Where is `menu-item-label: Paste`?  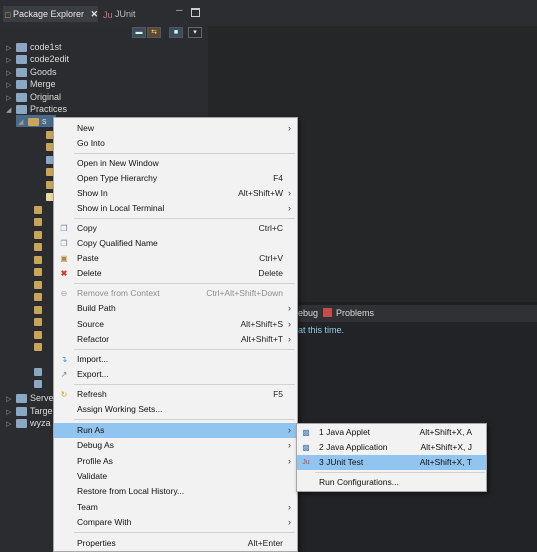 menu-item-label: Paste is located at coordinates (88, 258).